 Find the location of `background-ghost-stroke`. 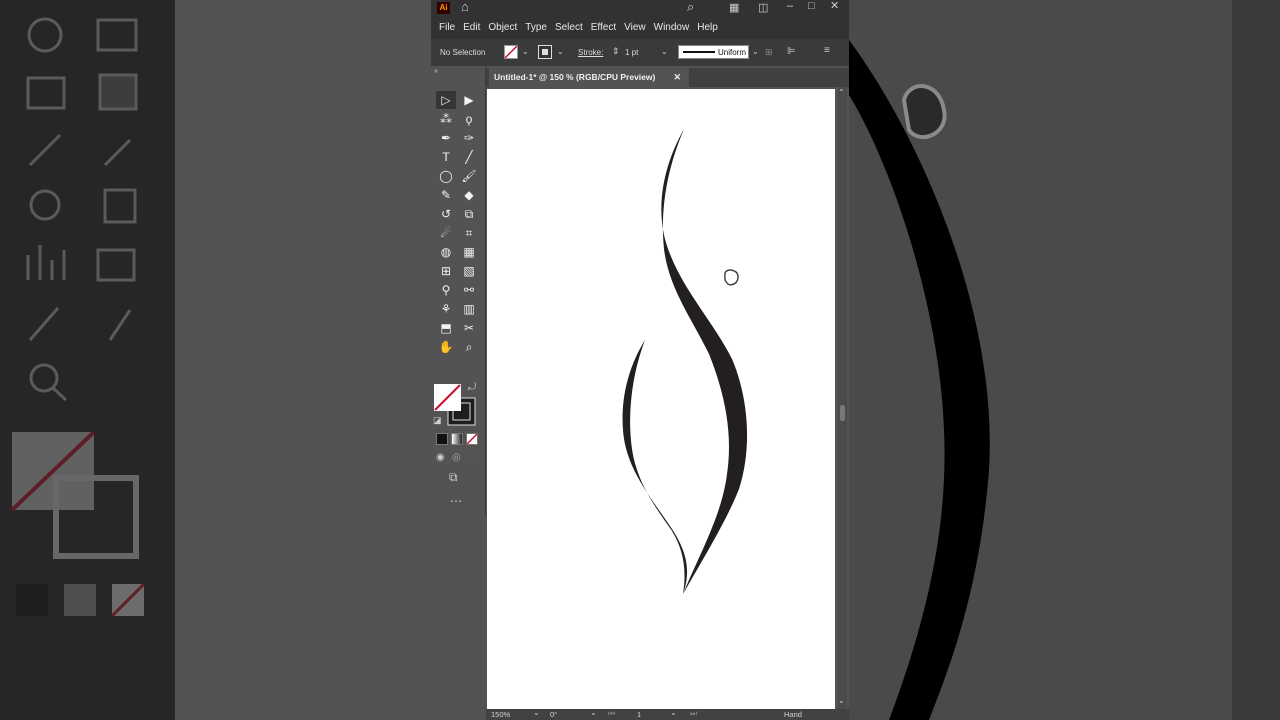

background-ghost-stroke is located at coordinates (919, 380).